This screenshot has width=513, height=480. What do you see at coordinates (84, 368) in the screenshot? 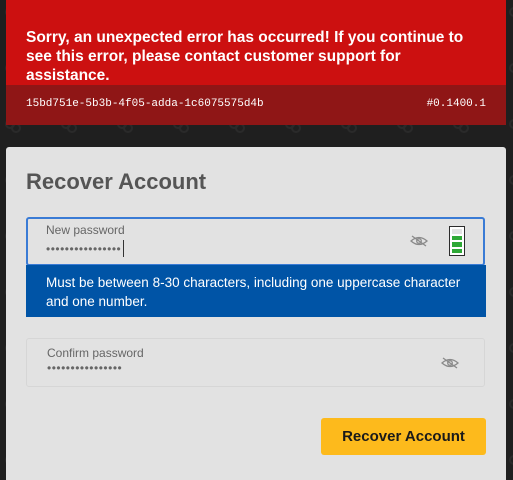
I see `confirm-password-input: ••••••••••••••••` at bounding box center [84, 368].